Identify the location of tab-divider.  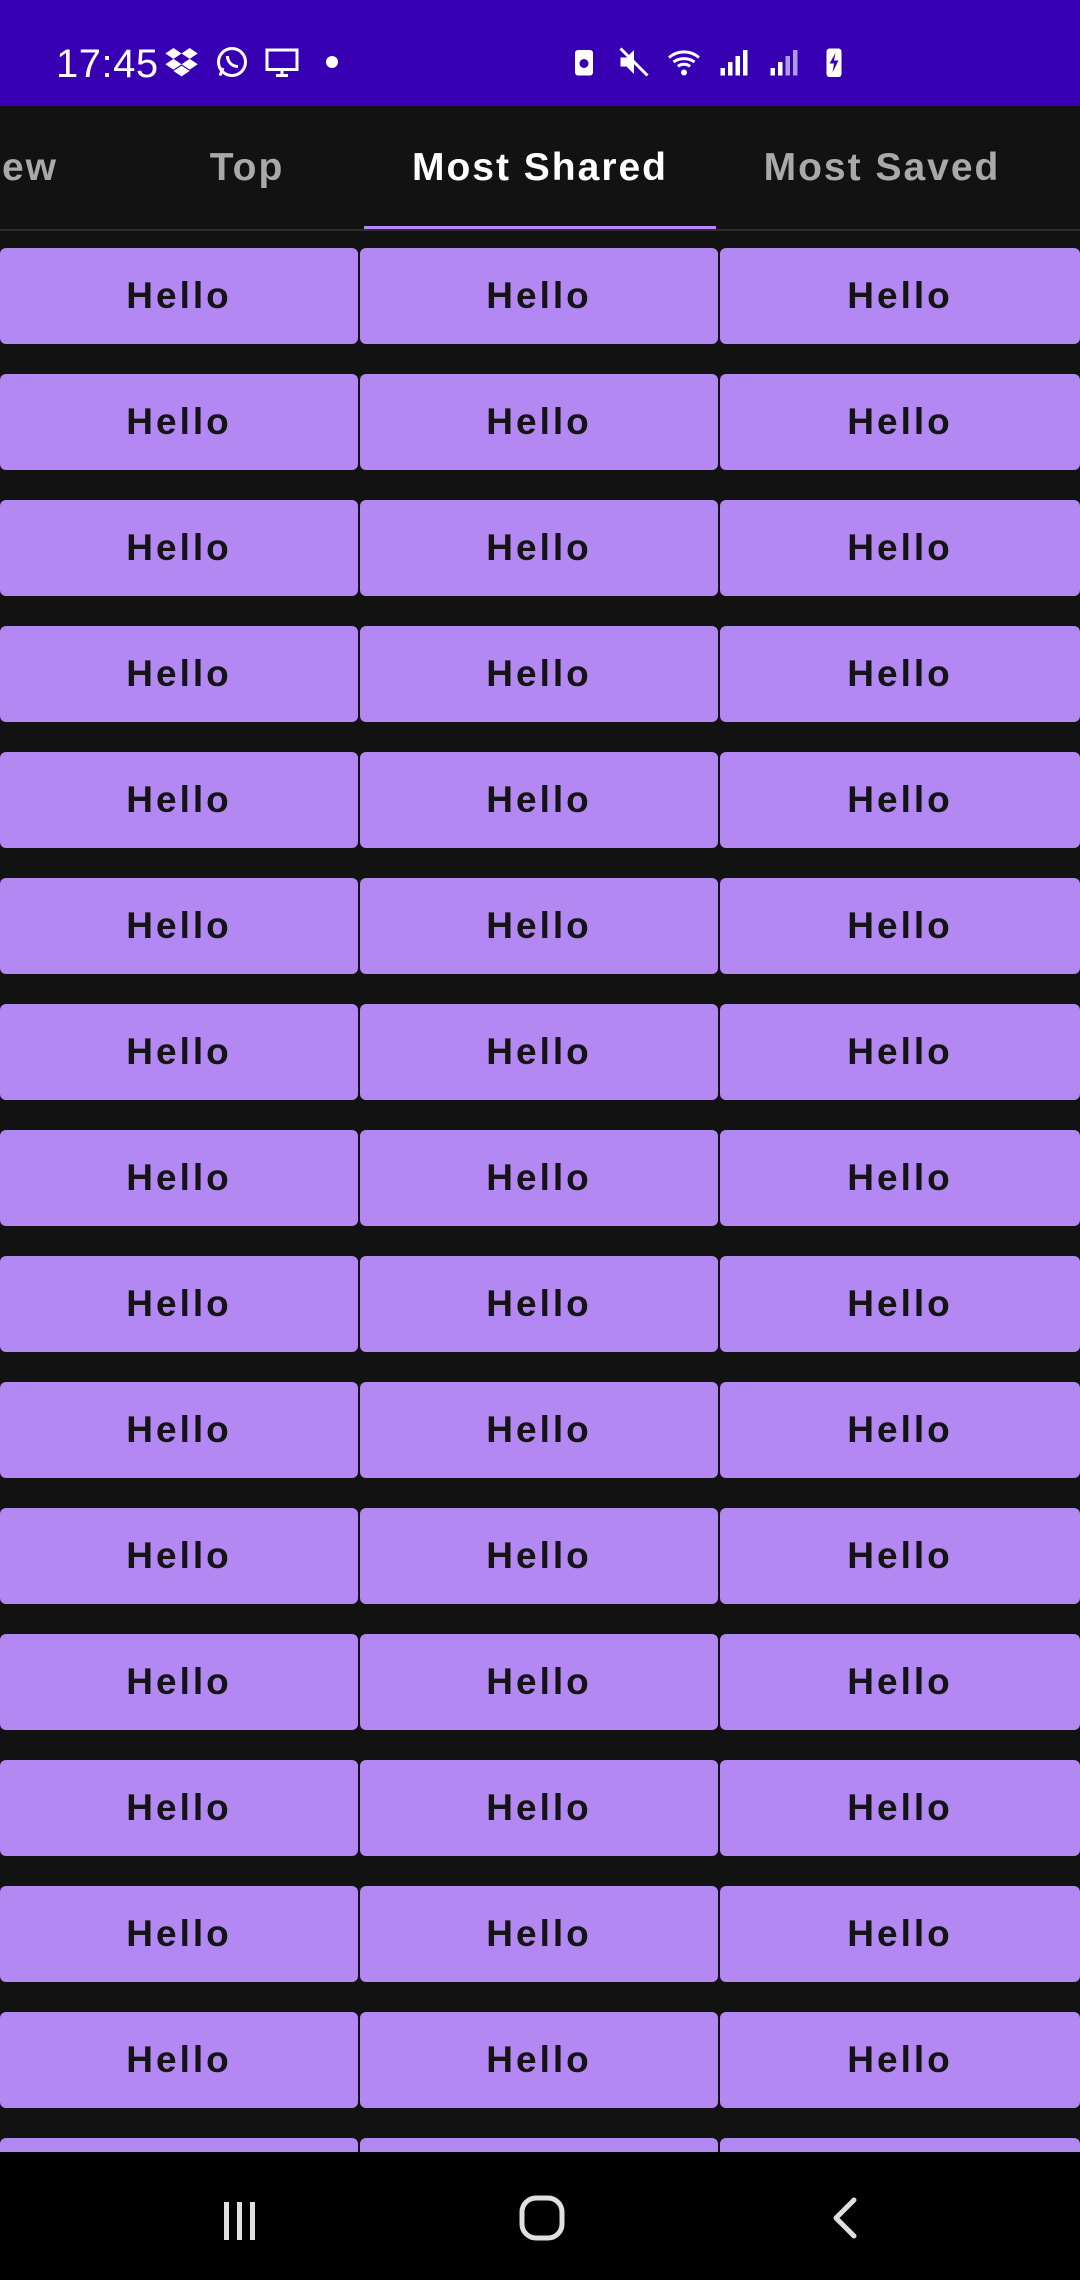
(540, 230).